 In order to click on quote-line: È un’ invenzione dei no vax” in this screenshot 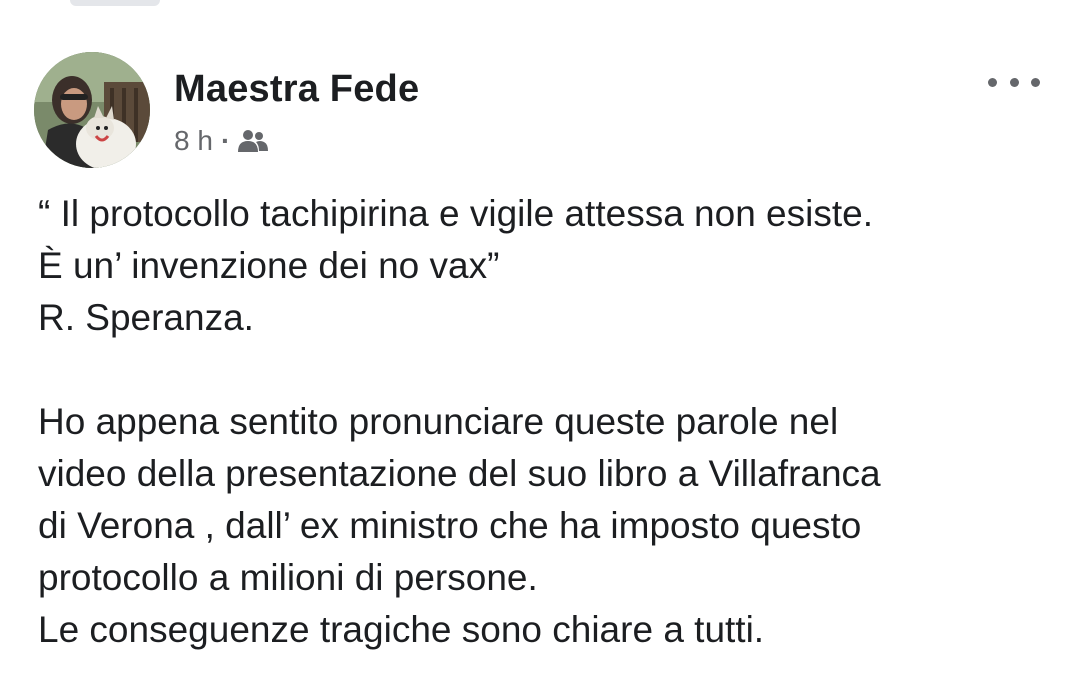, I will do `click(269, 265)`.